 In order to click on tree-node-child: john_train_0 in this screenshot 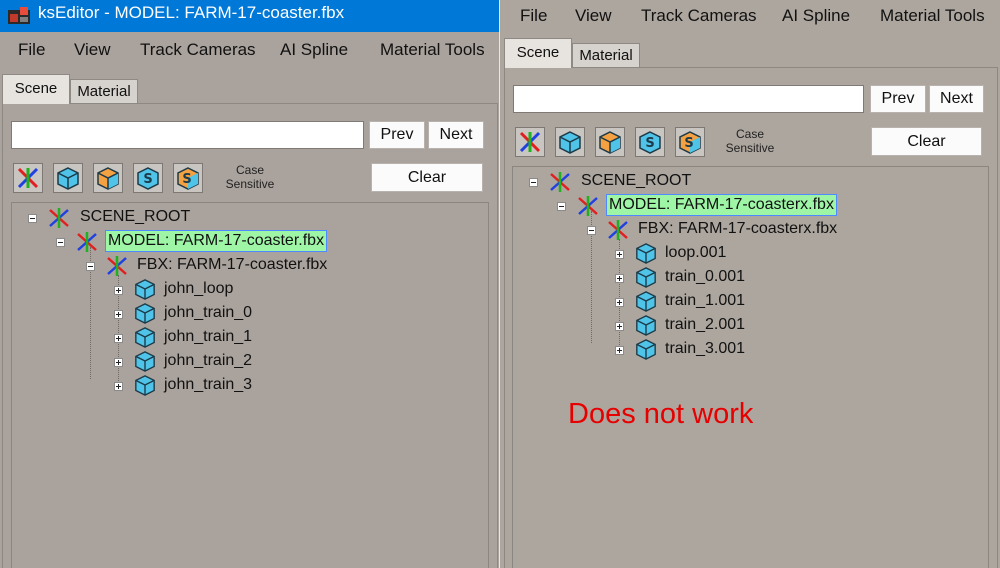, I will do `click(247, 313)`.